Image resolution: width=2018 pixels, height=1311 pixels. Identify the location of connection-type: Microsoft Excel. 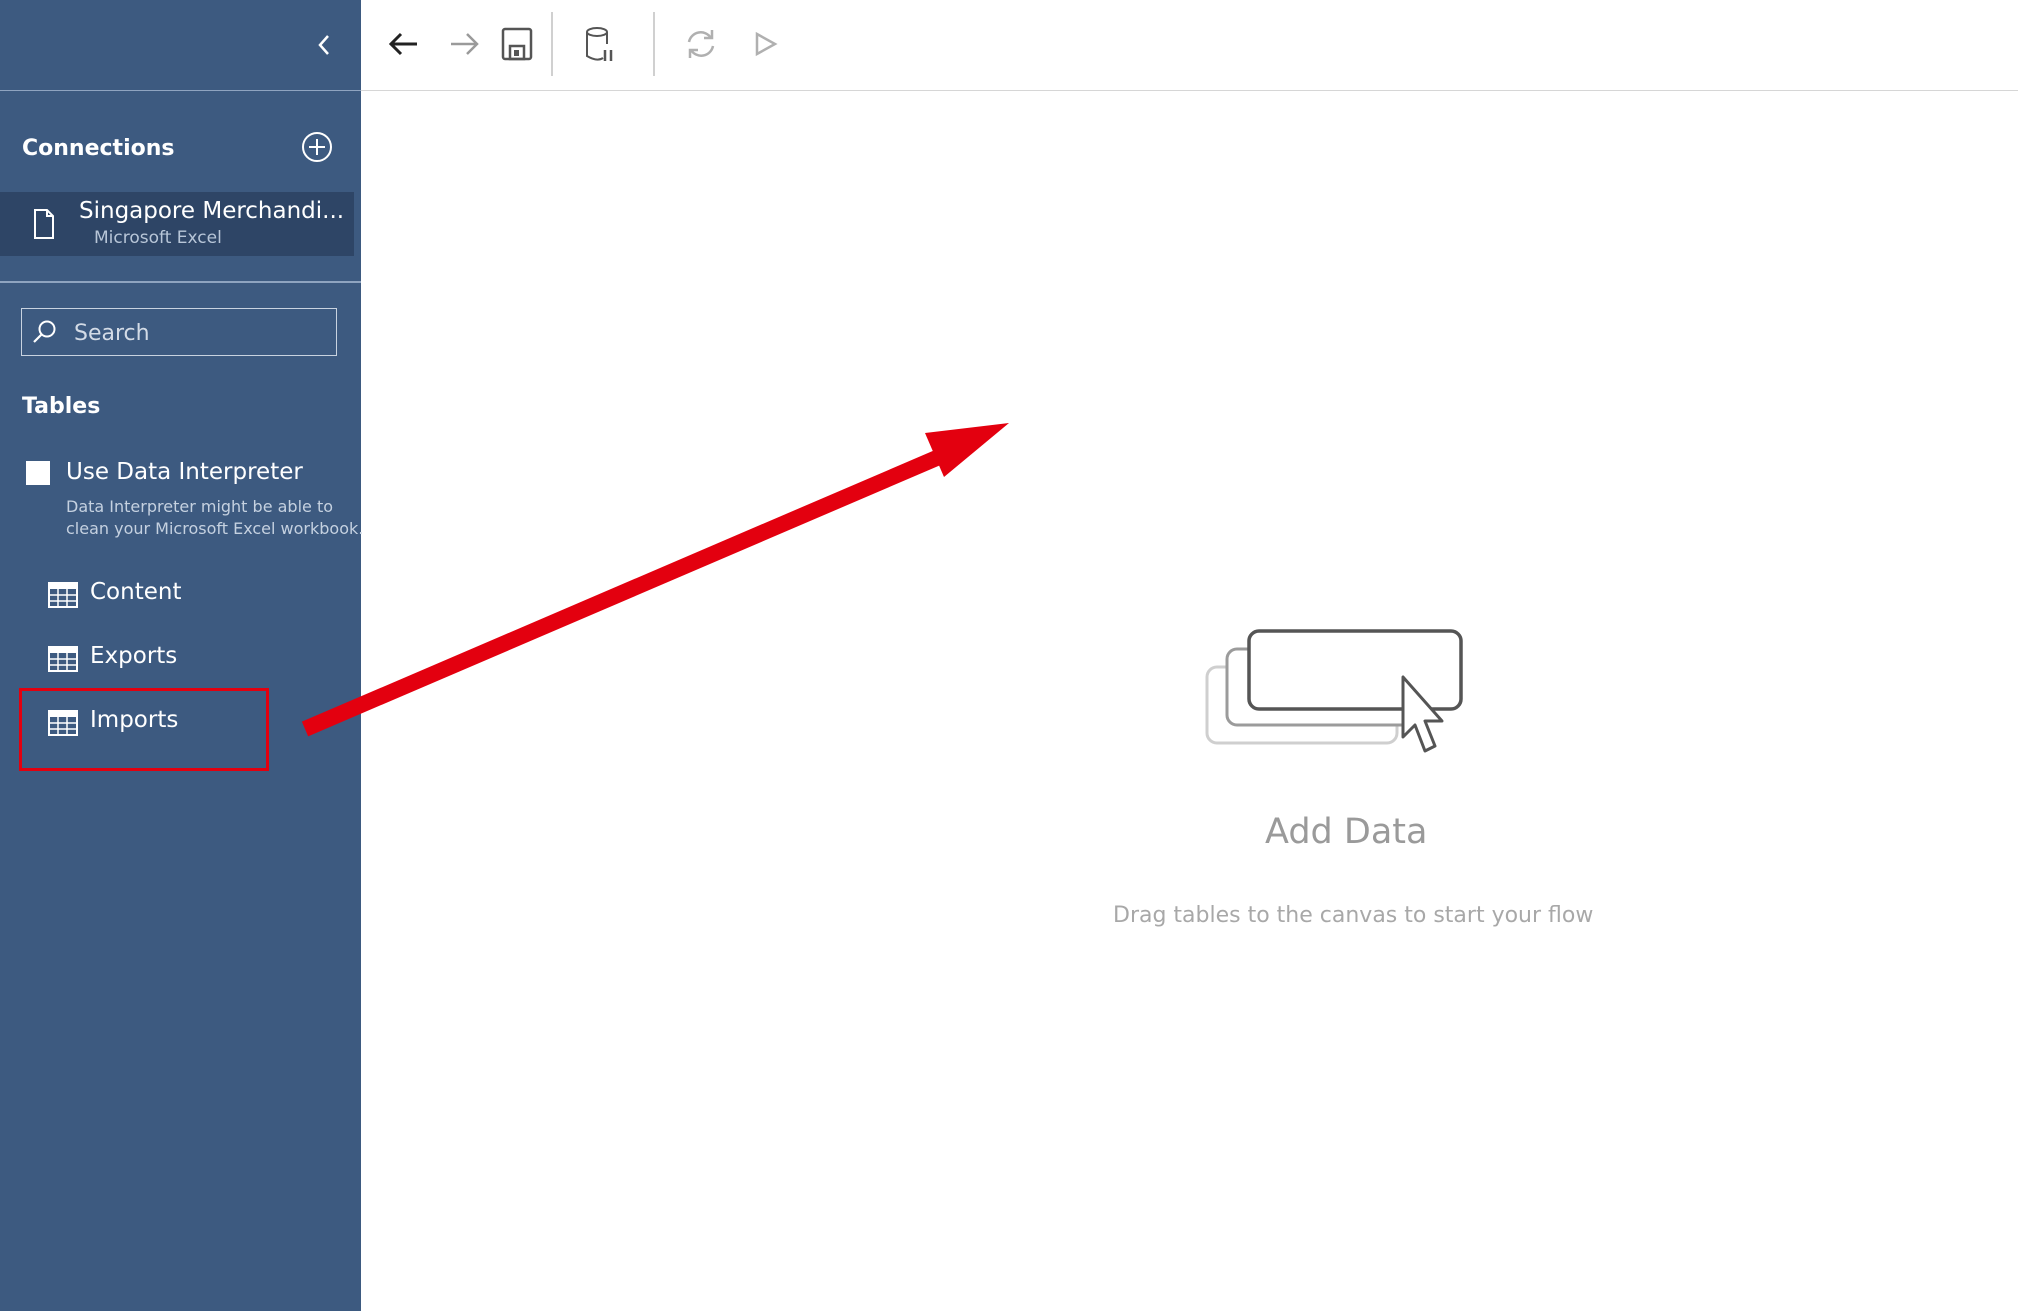
(158, 238).